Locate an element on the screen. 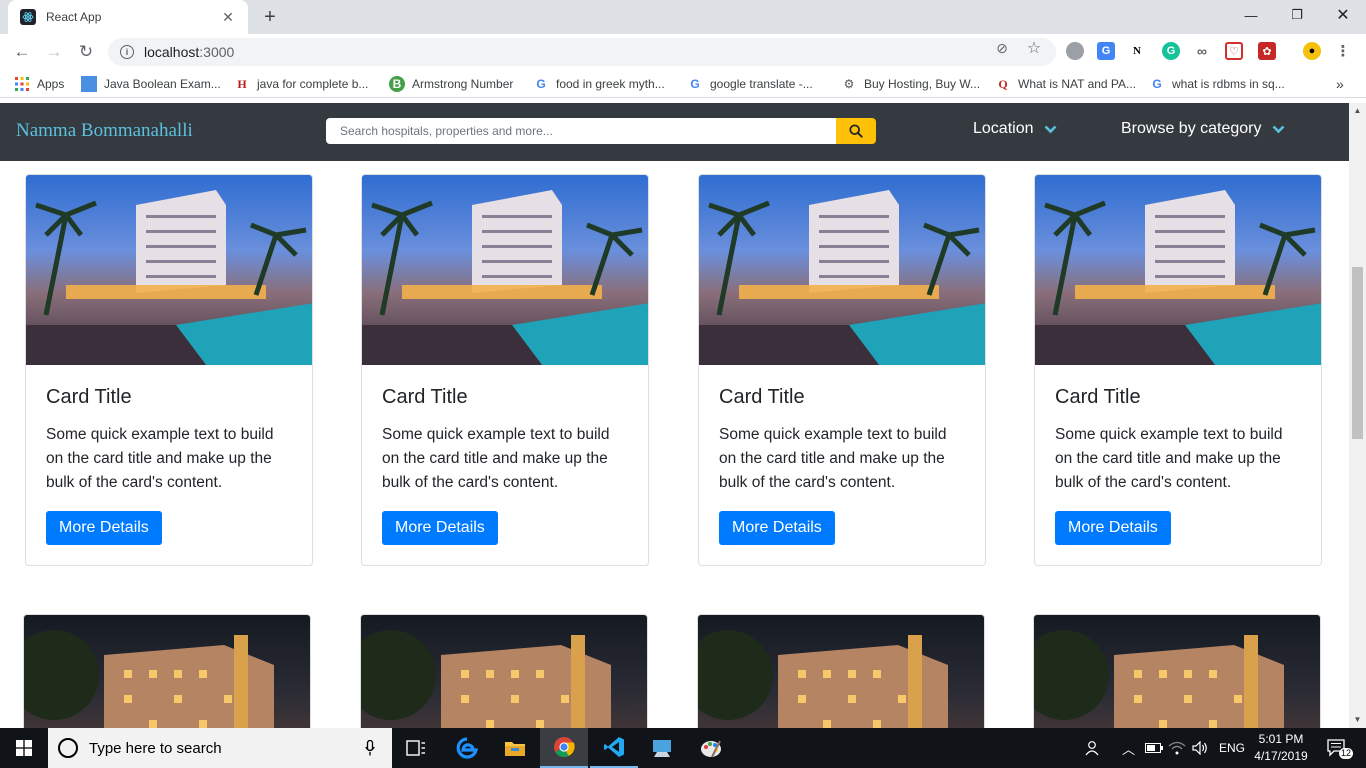 This screenshot has height=768, width=1366. pc-settings-icon is located at coordinates (662, 748).